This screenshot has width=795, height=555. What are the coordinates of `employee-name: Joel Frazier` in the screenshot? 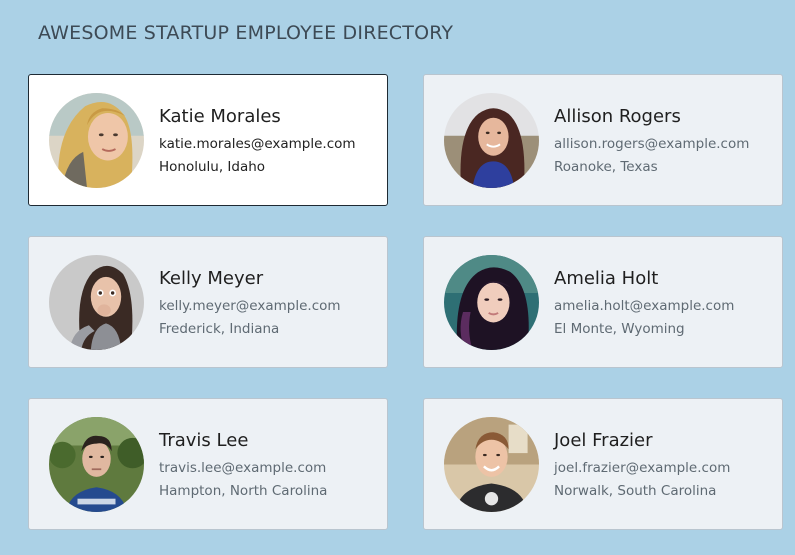 It's located at (603, 440).